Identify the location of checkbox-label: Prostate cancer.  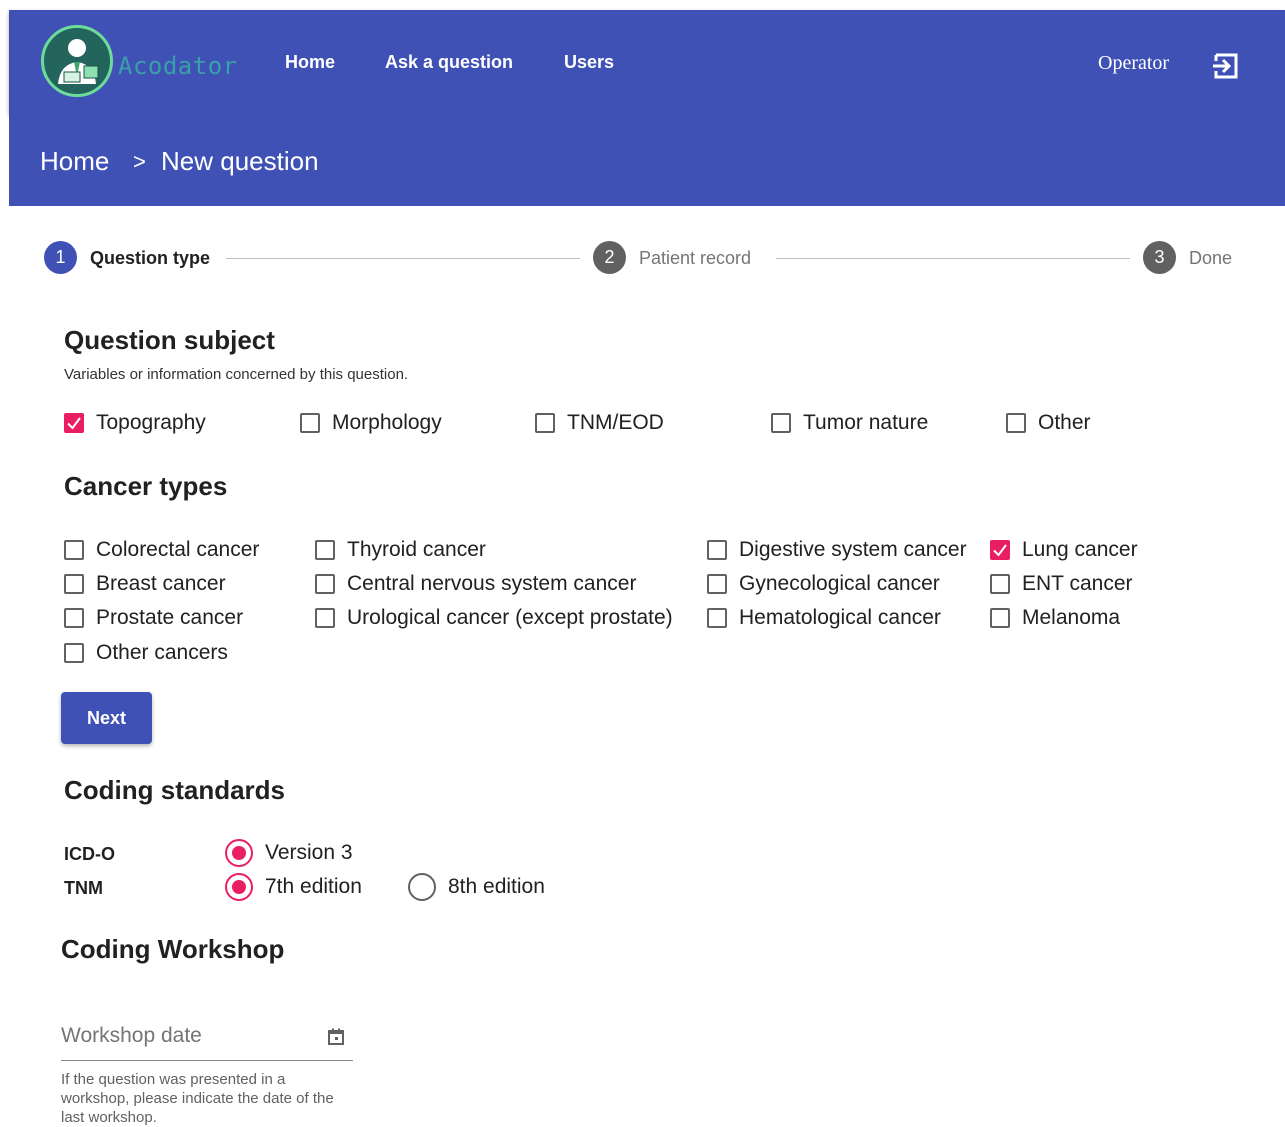
(170, 617).